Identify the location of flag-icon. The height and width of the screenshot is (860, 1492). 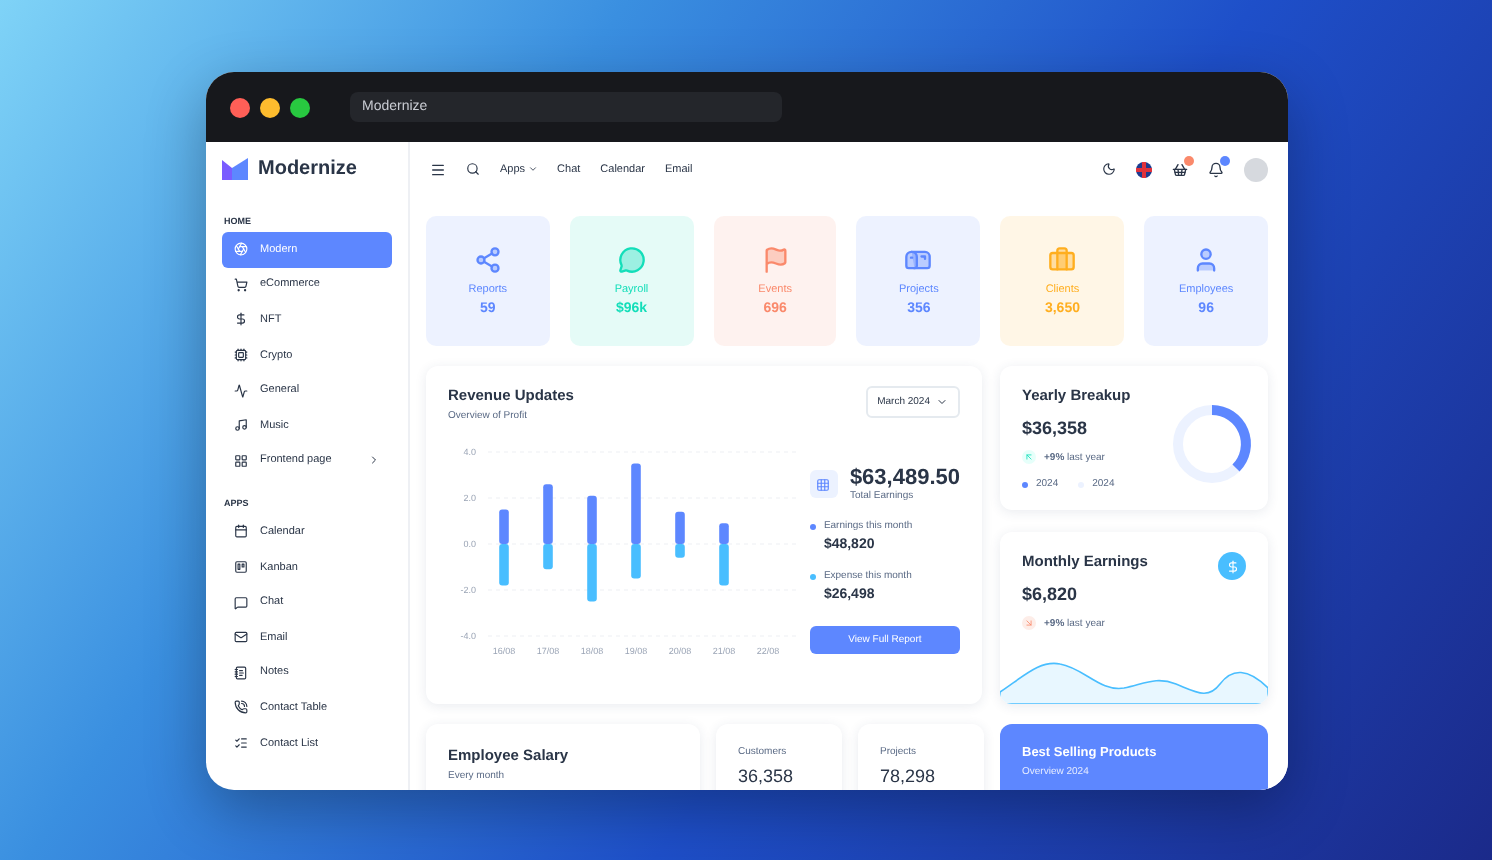
(1144, 169).